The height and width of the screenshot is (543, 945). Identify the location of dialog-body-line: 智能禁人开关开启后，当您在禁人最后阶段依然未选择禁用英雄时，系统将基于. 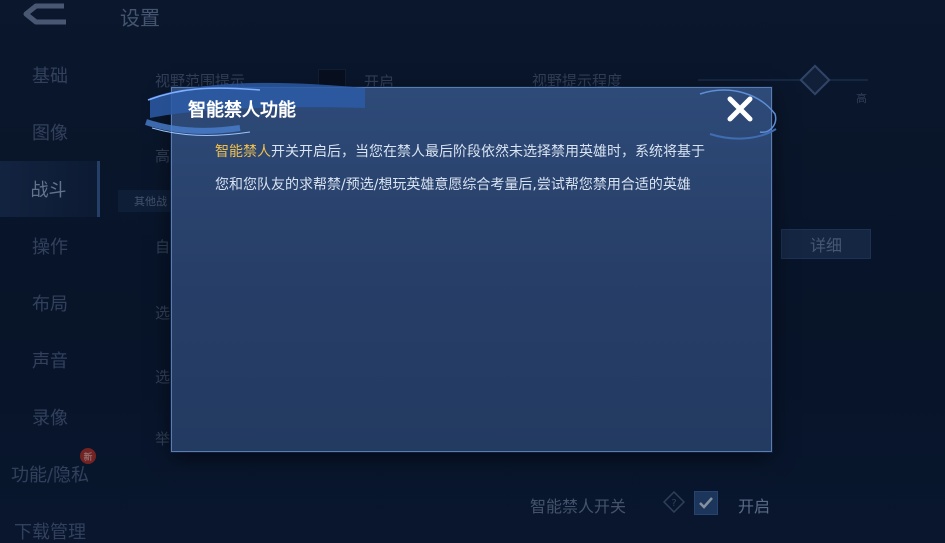
(480, 152).